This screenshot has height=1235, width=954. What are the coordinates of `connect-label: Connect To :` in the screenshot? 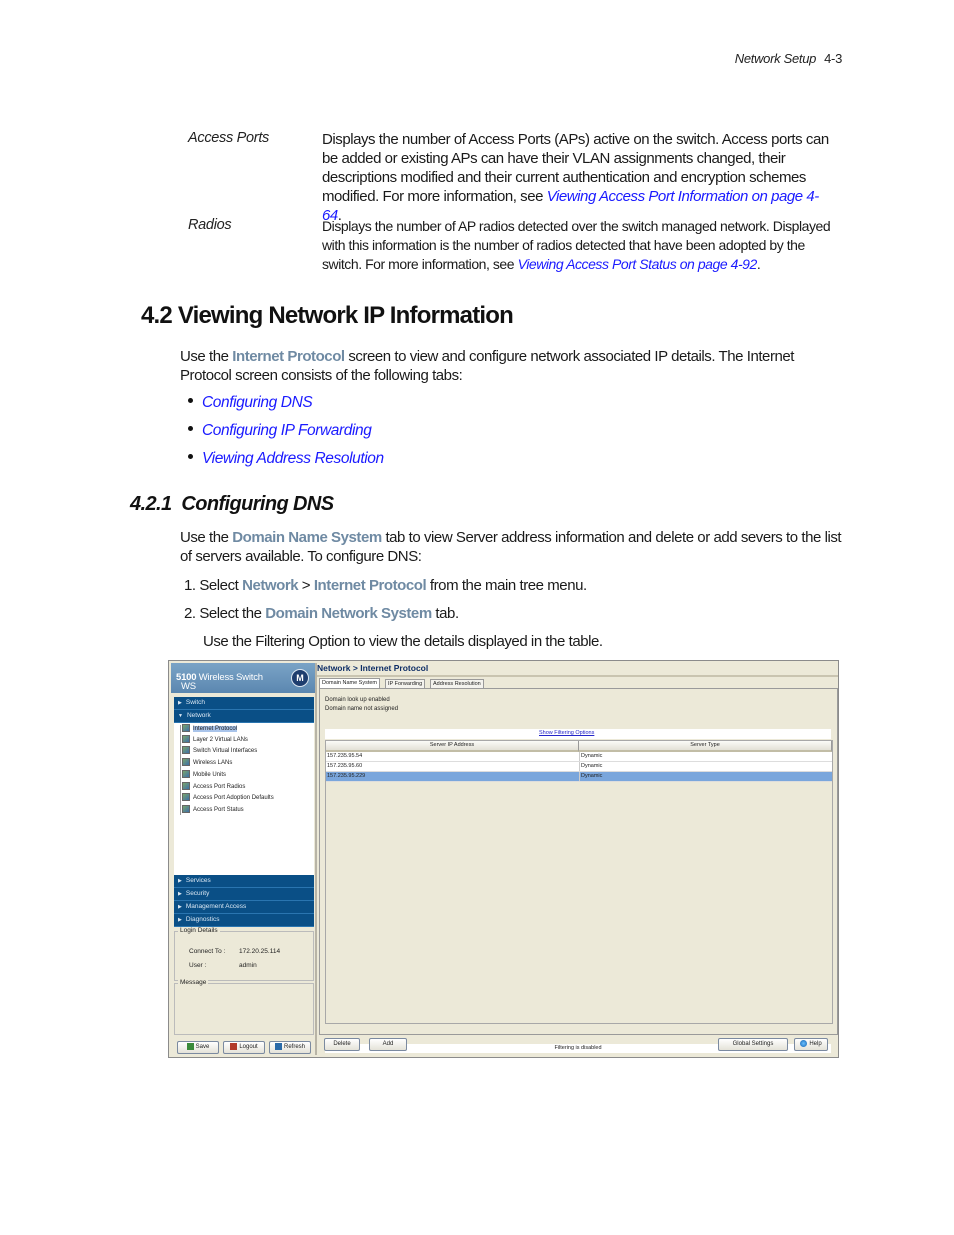 It's located at (207, 951).